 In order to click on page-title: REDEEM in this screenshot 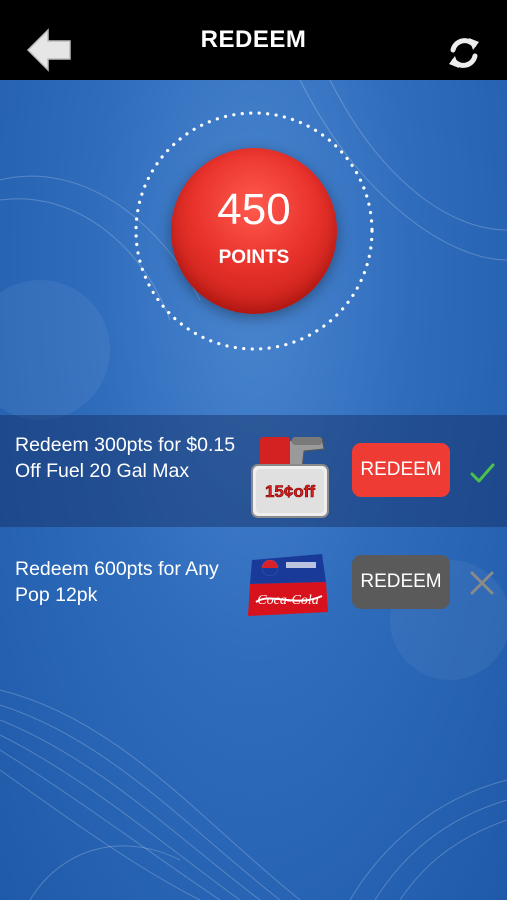, I will do `click(253, 39)`.